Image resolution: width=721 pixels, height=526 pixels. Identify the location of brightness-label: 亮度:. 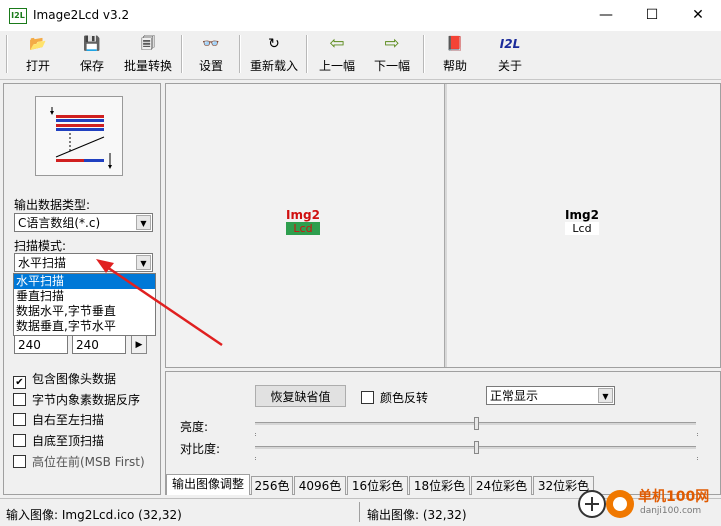
(194, 427).